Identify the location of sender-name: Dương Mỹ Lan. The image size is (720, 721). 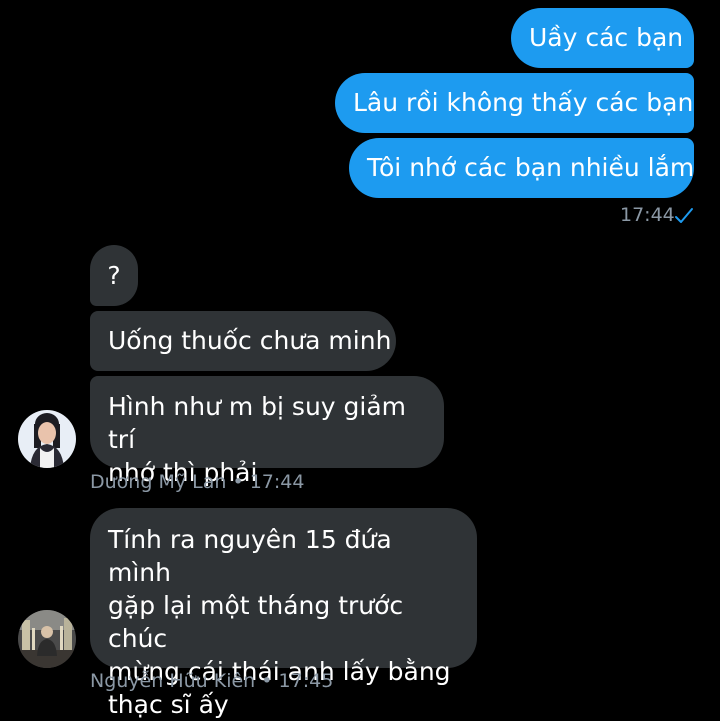
(158, 482).